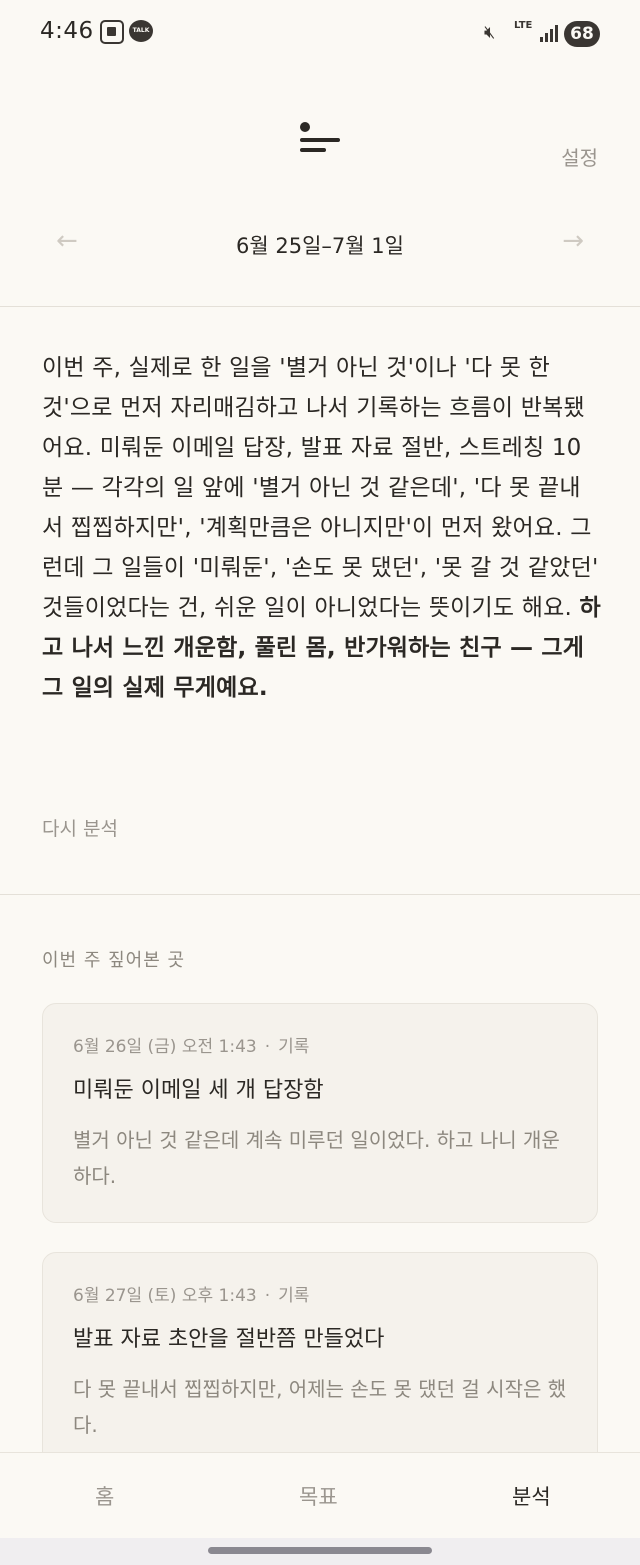 This screenshot has width=640, height=1565. I want to click on nav-goals: 목표, so click(318, 1496).